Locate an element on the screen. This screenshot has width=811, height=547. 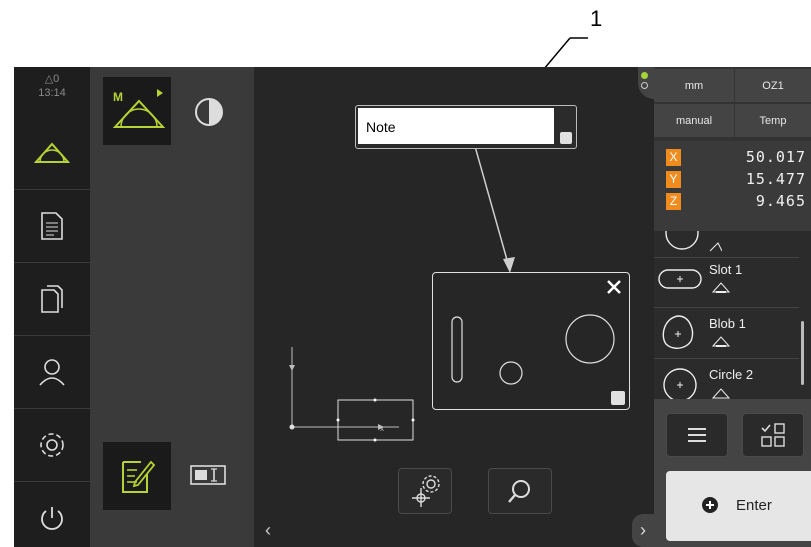
annotation-button is located at coordinates (137, 476).